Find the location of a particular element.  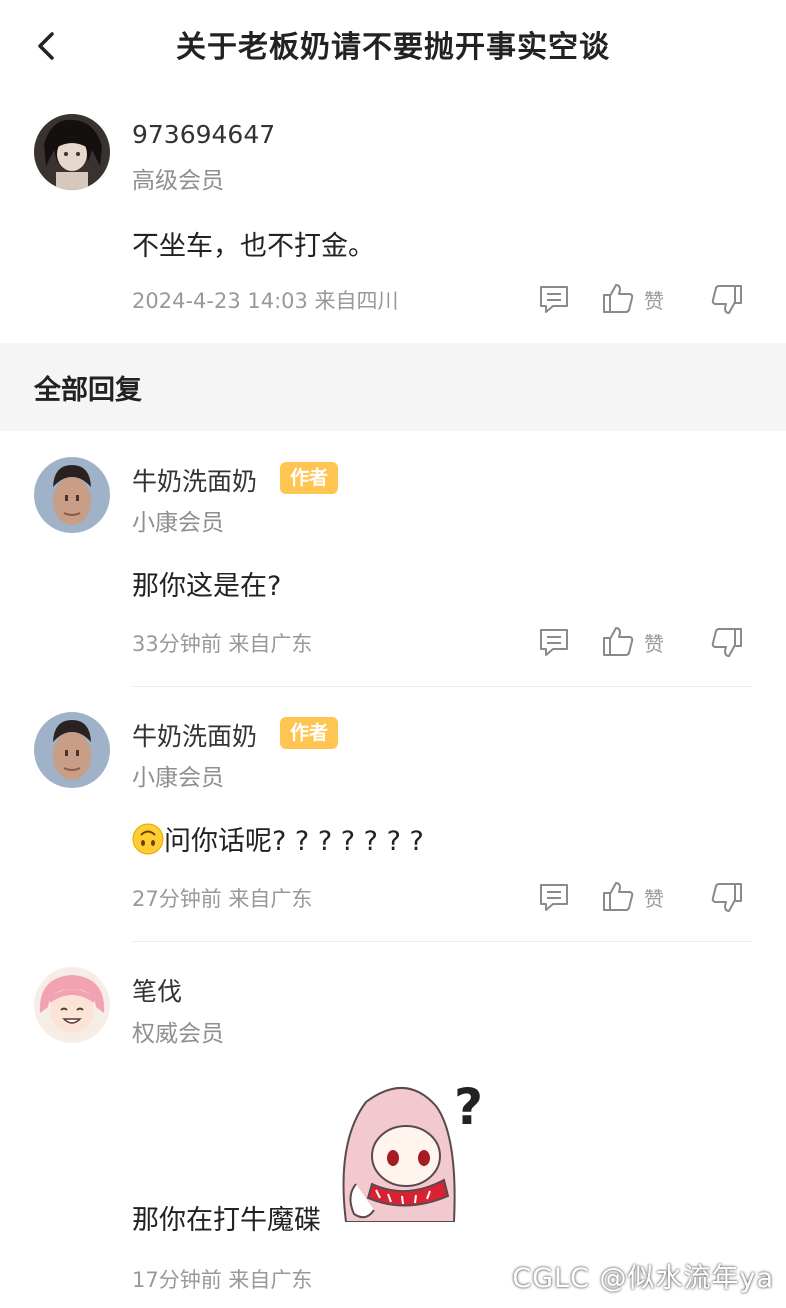

back-button is located at coordinates (48, 46).